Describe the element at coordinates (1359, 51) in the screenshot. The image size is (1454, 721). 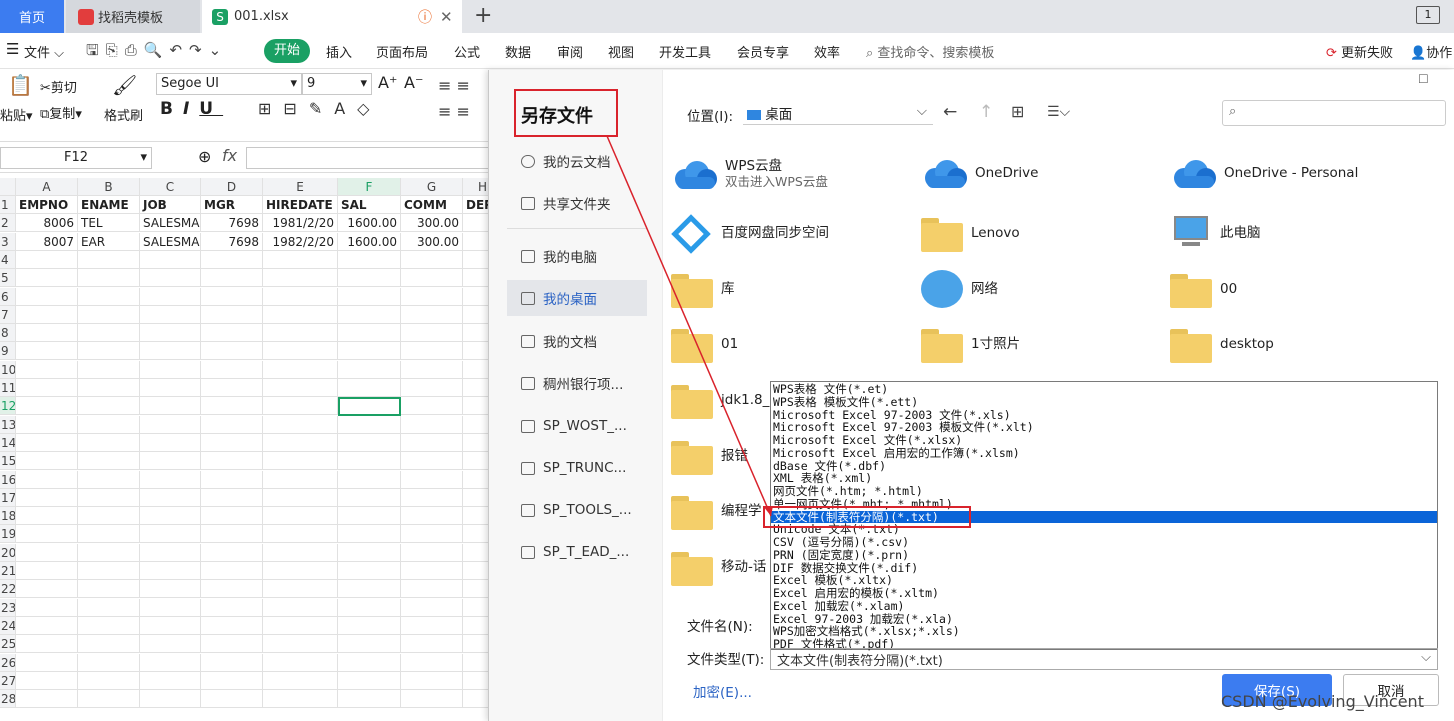
I see `update-fail-button: ⟳ 更新失败` at that location.